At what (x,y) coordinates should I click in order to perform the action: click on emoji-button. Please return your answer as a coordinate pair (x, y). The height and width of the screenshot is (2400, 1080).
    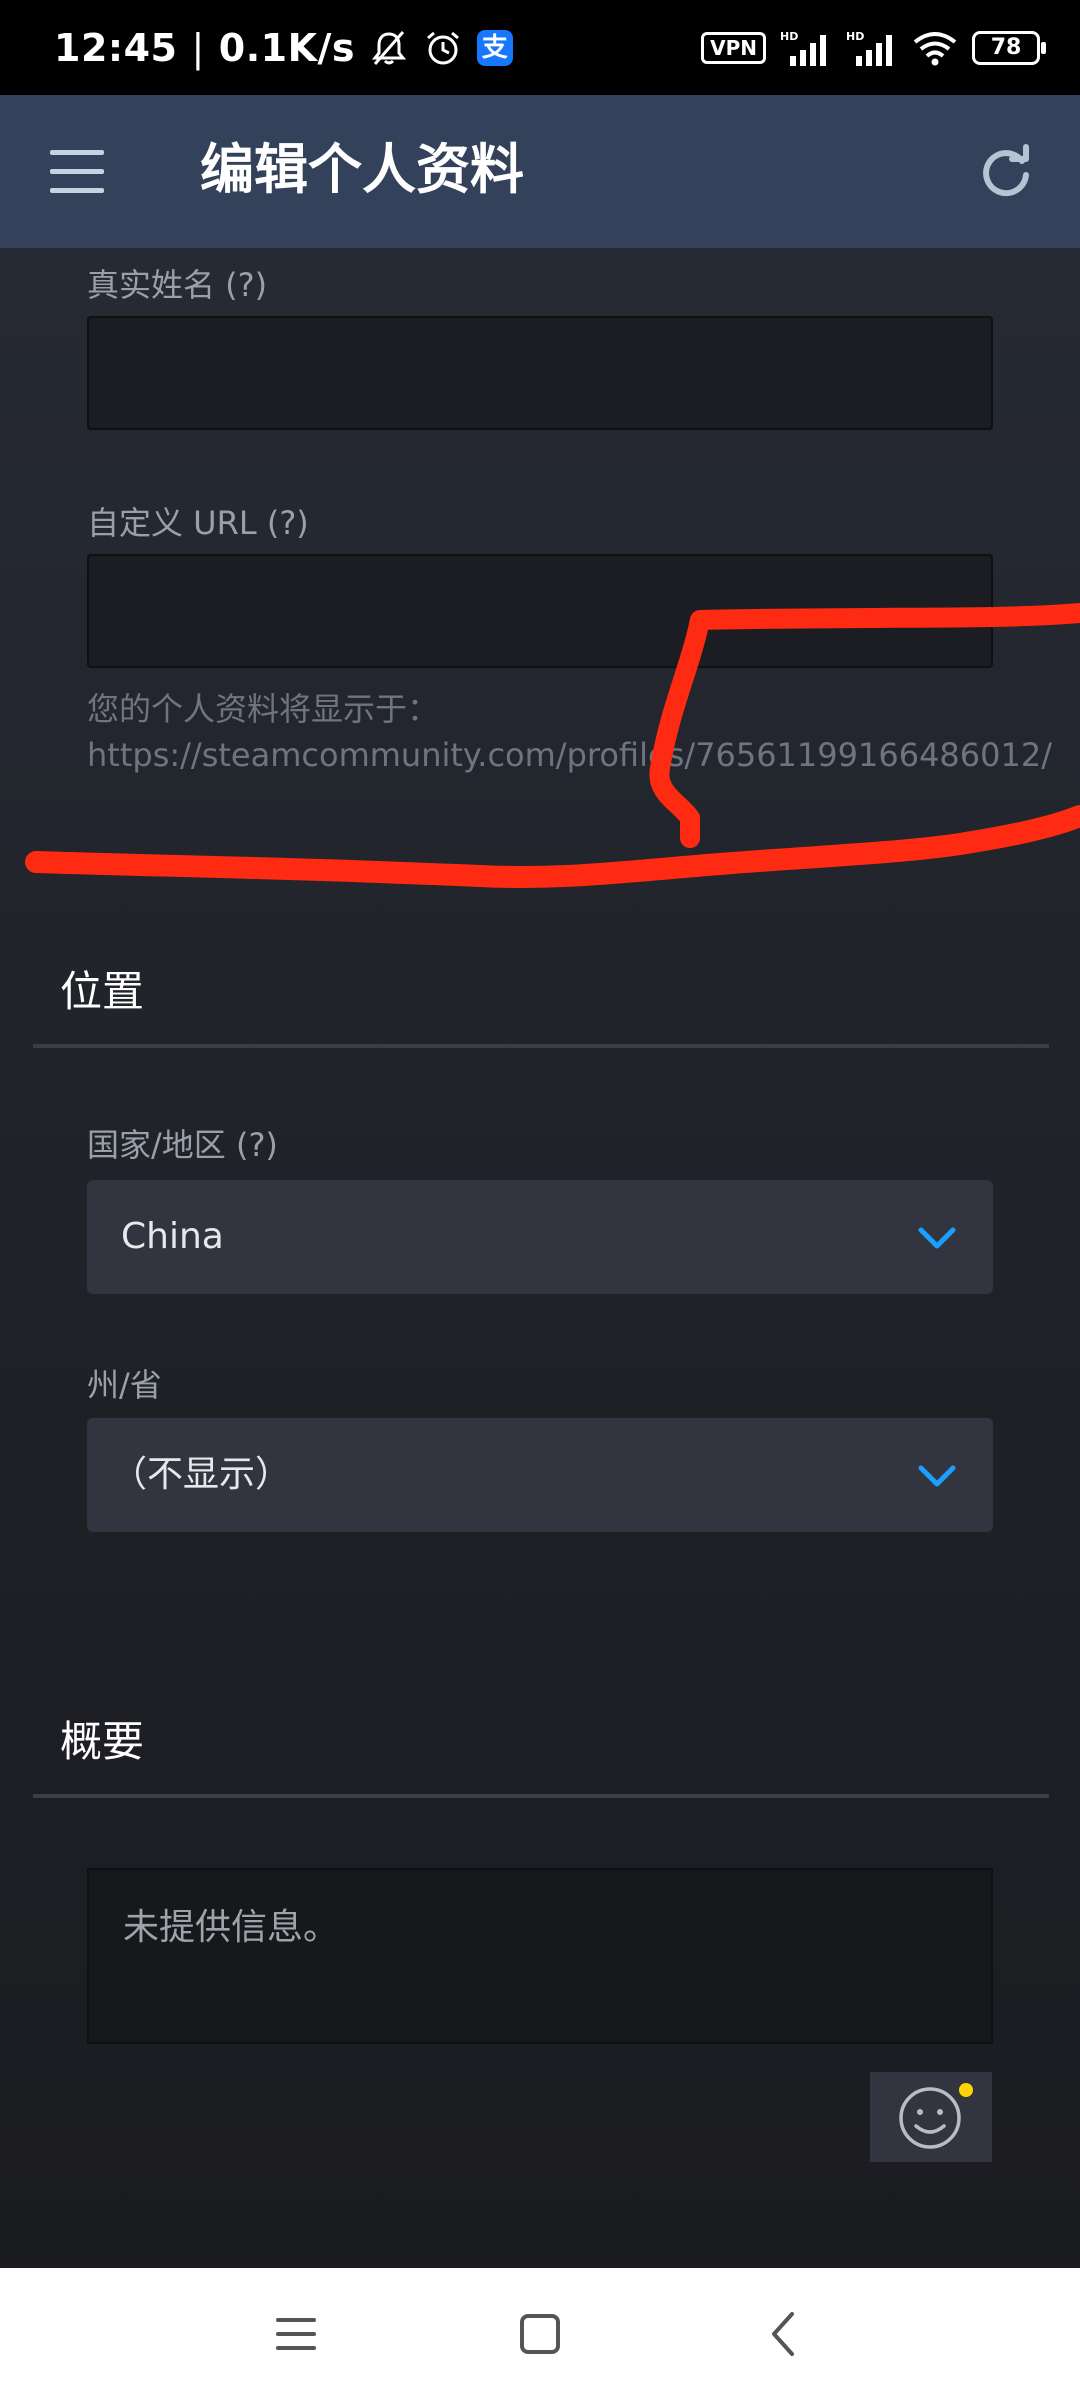
    Looking at the image, I should click on (931, 2117).